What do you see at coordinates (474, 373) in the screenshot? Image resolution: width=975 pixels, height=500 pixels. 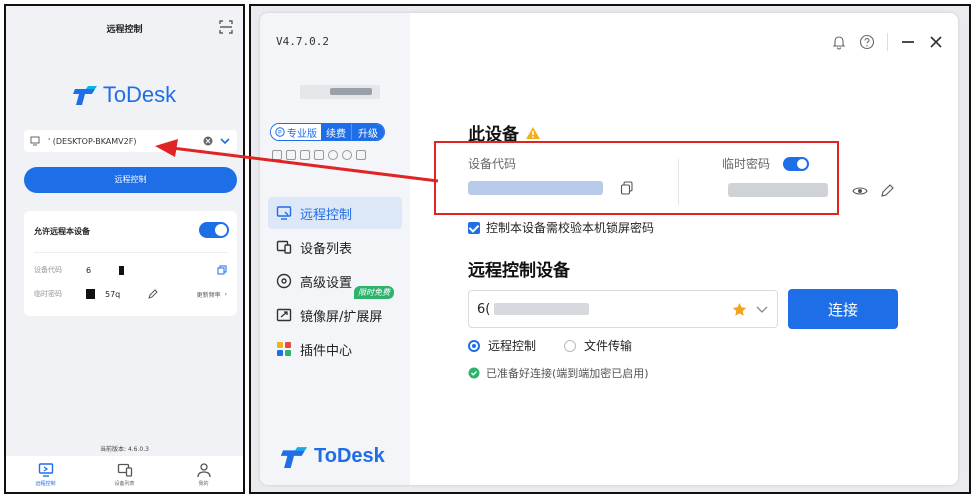 I see `shield-check-icon` at bounding box center [474, 373].